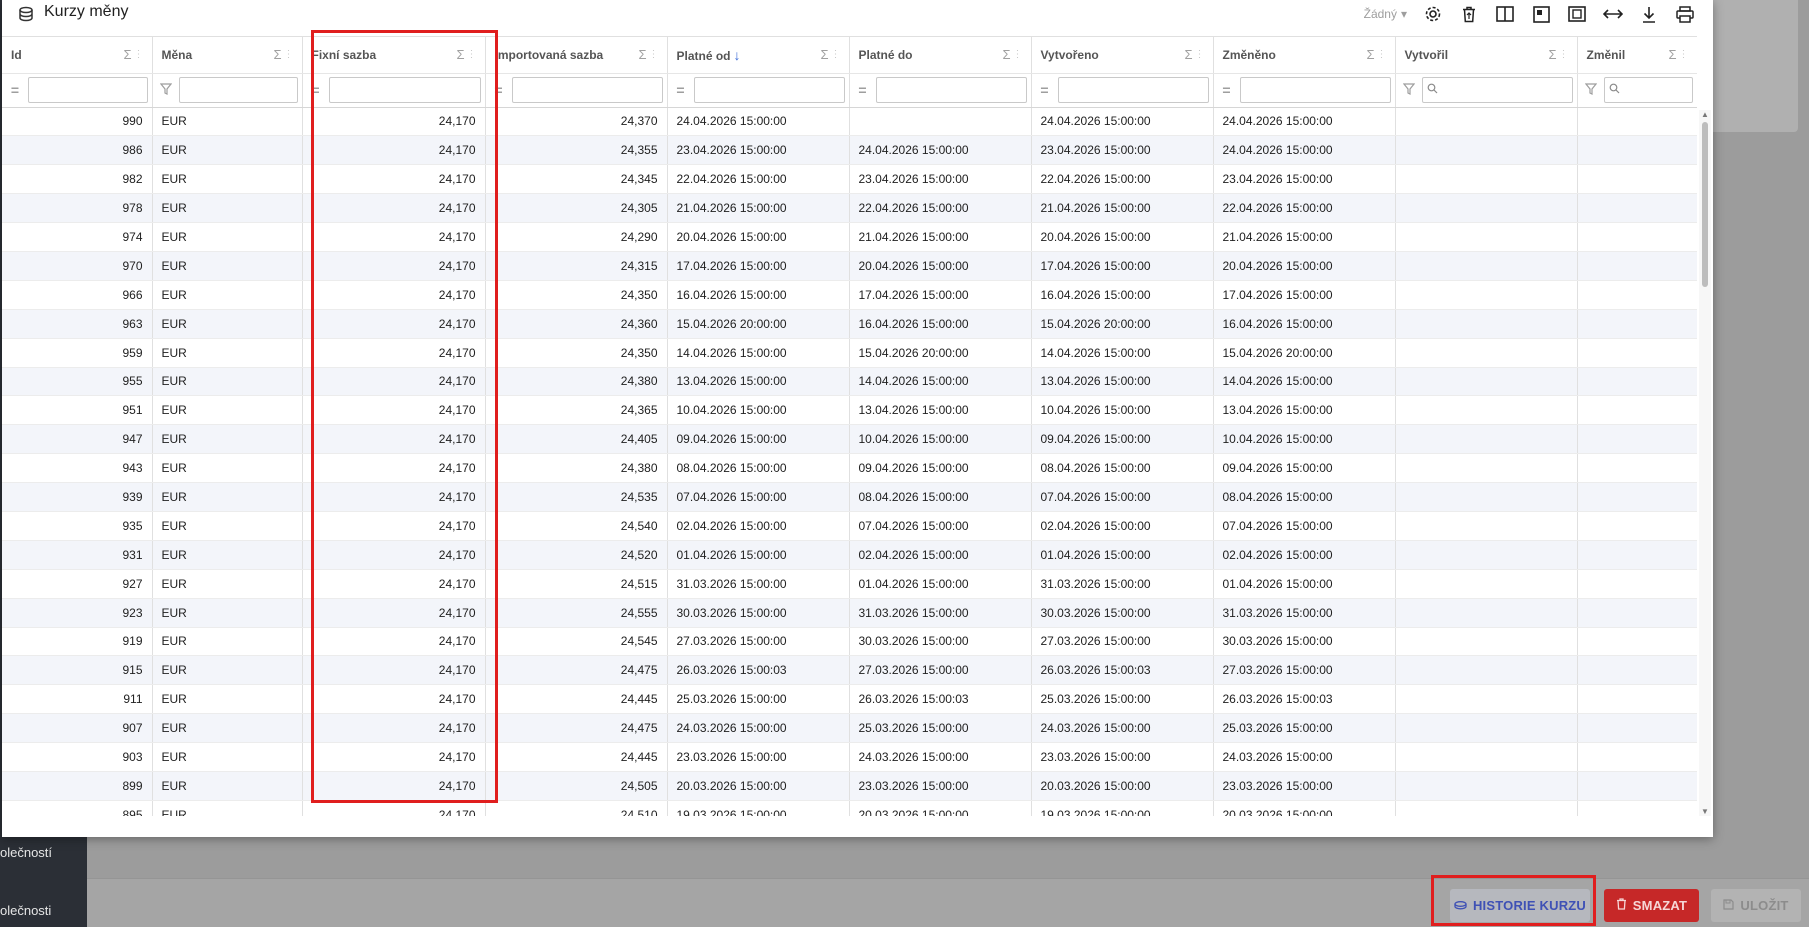 The image size is (1809, 927). What do you see at coordinates (1122, 497) in the screenshot?
I see `cell-created: 07.04.2026 15:00:00` at bounding box center [1122, 497].